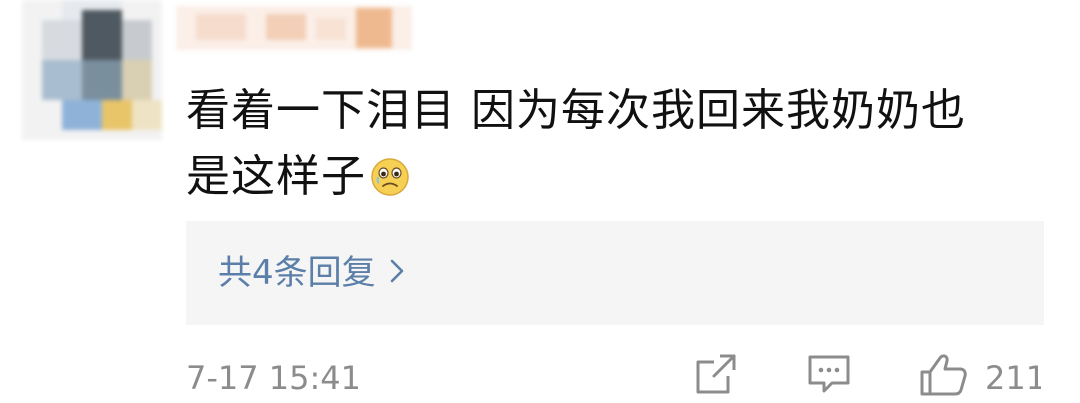 This screenshot has height=403, width=1080. What do you see at coordinates (397, 272) in the screenshot?
I see `chevron-right-icon` at bounding box center [397, 272].